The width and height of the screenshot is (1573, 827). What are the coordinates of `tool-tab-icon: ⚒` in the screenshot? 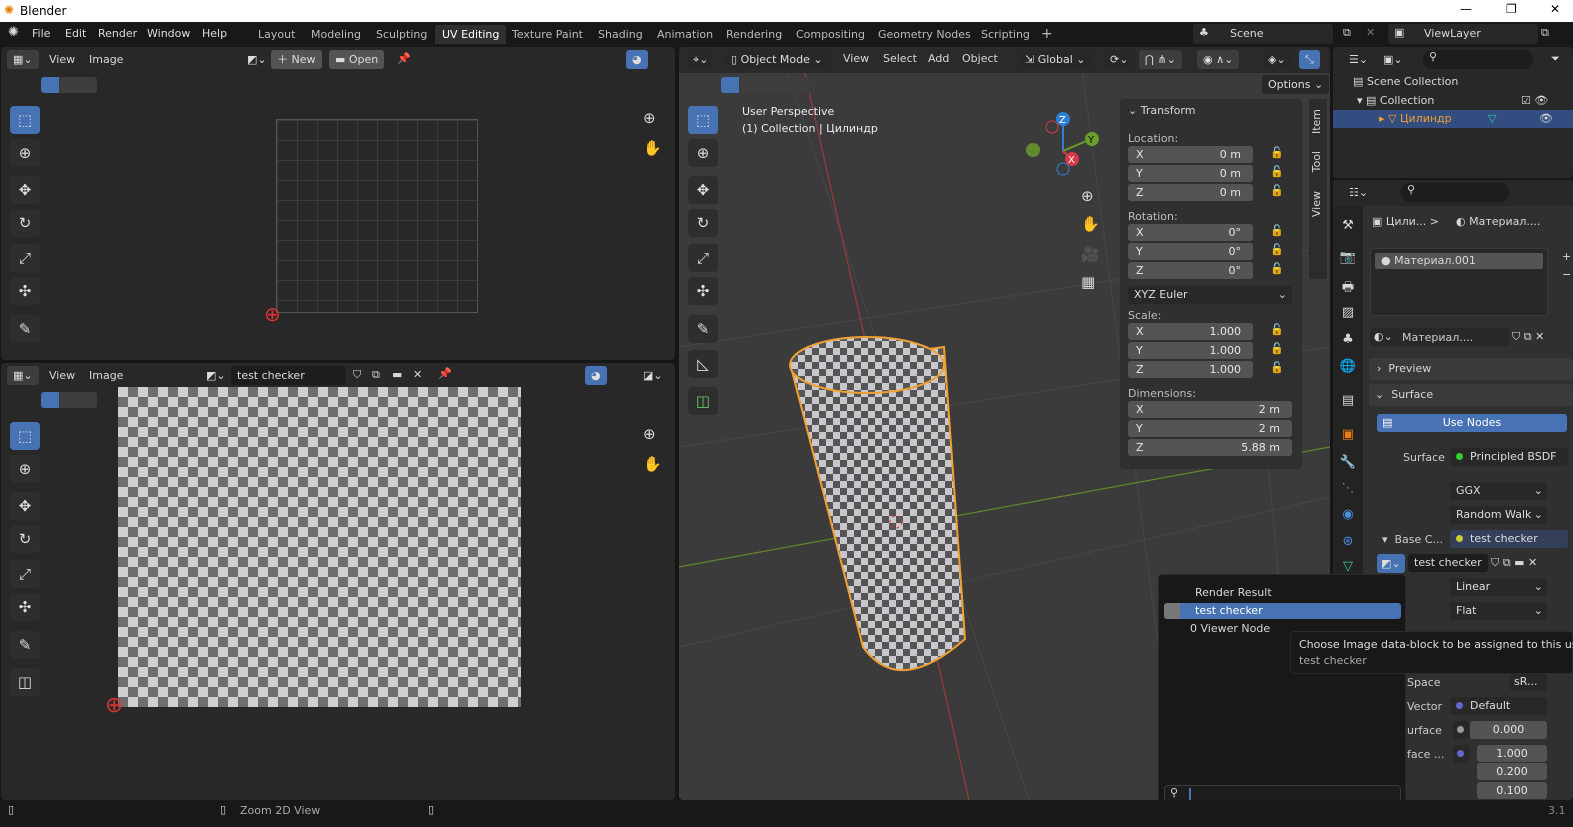 It's located at (1348, 227).